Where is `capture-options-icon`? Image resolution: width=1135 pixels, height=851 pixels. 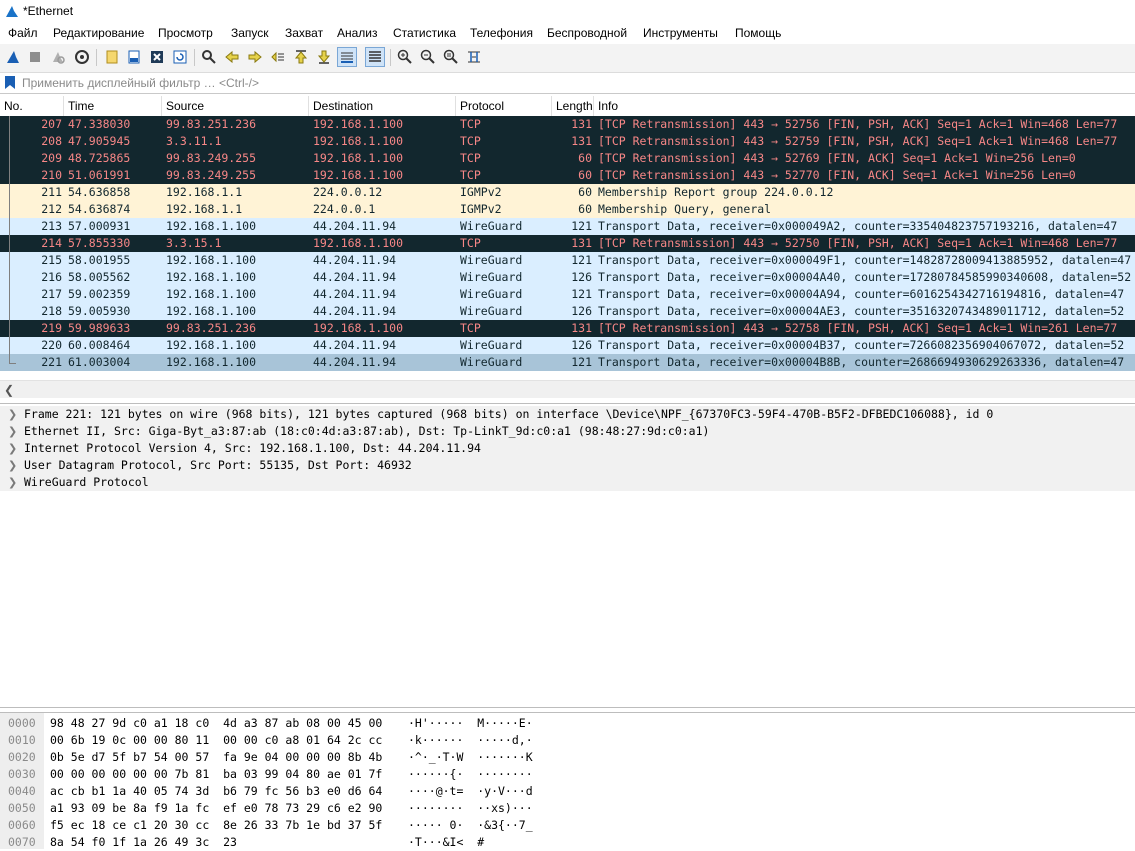 capture-options-icon is located at coordinates (82, 57).